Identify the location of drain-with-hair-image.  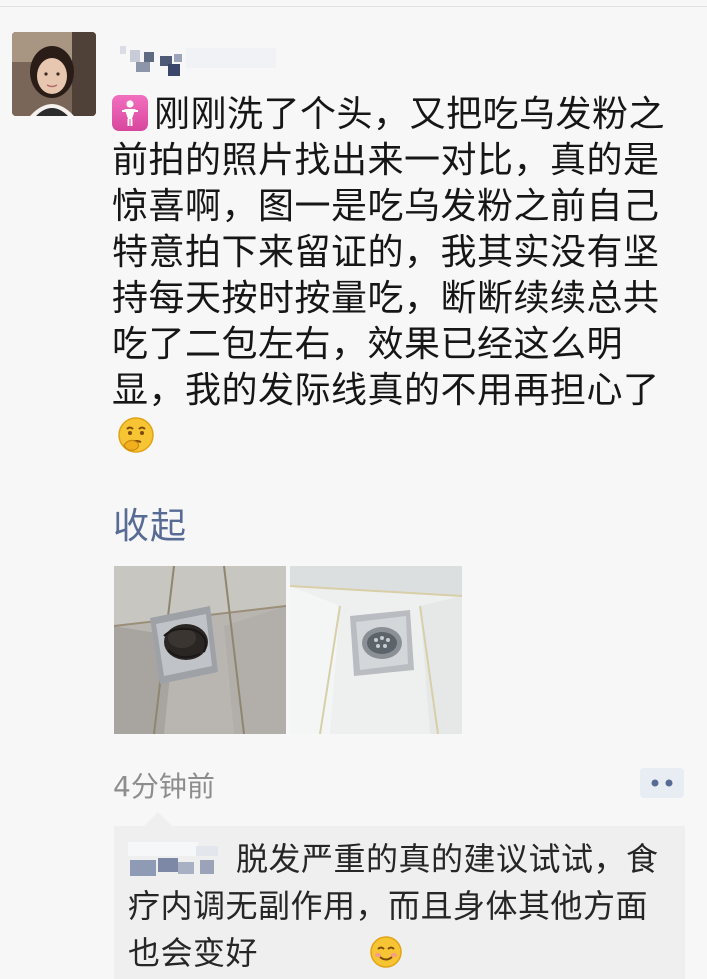
(200, 650).